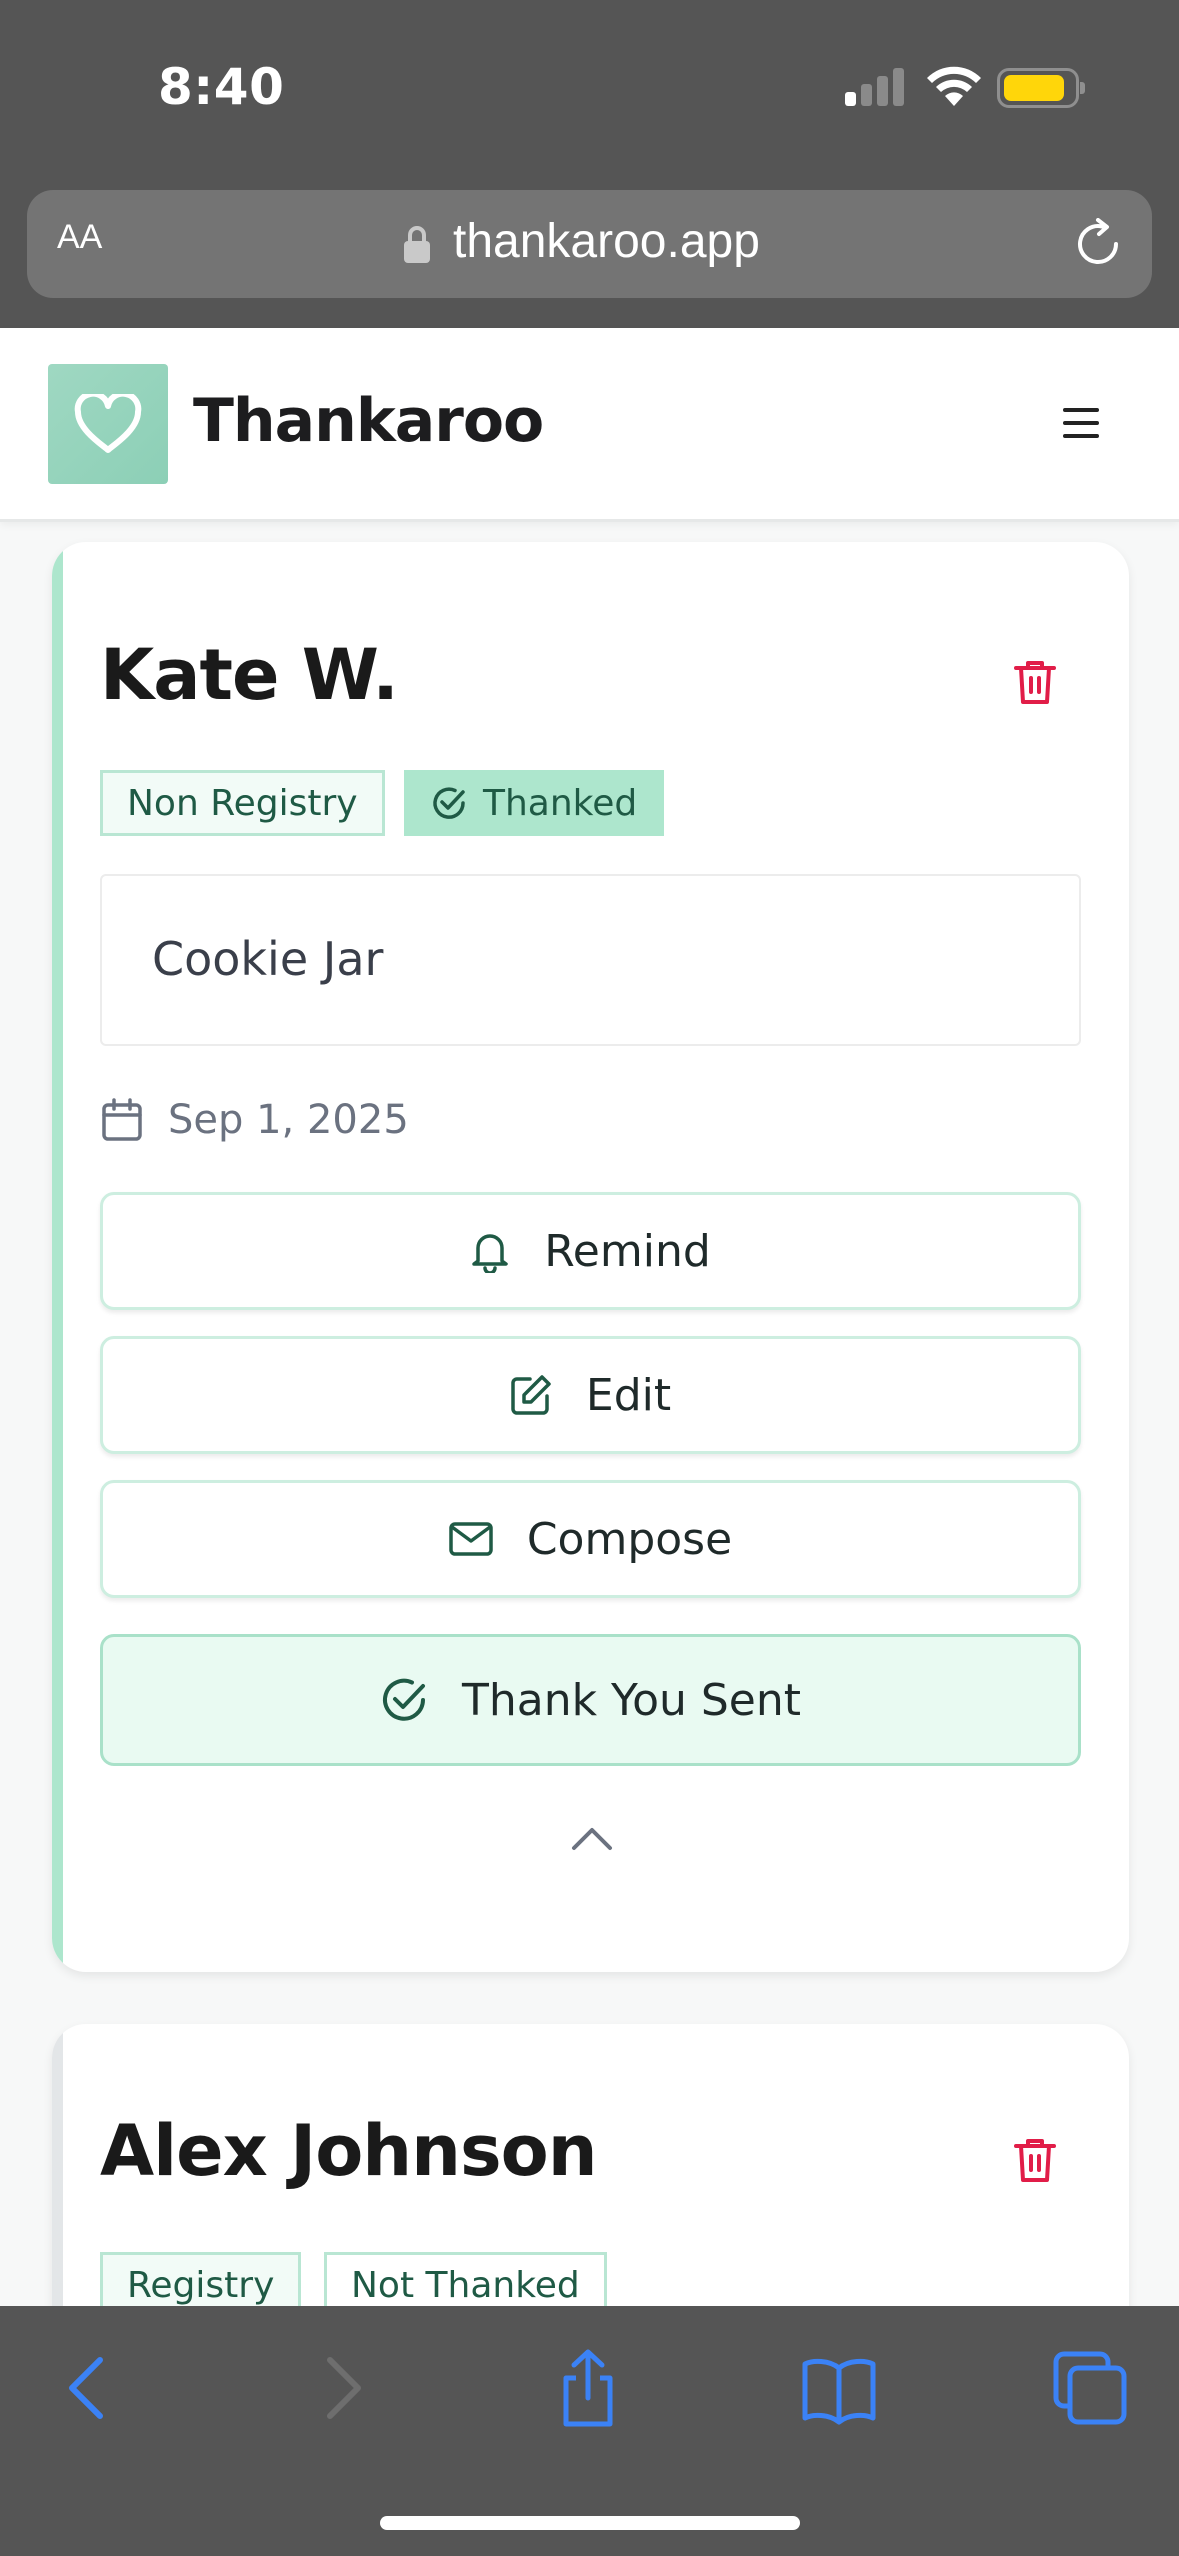 Image resolution: width=1179 pixels, height=2556 pixels. What do you see at coordinates (342, 2388) in the screenshot?
I see `forward-icon` at bounding box center [342, 2388].